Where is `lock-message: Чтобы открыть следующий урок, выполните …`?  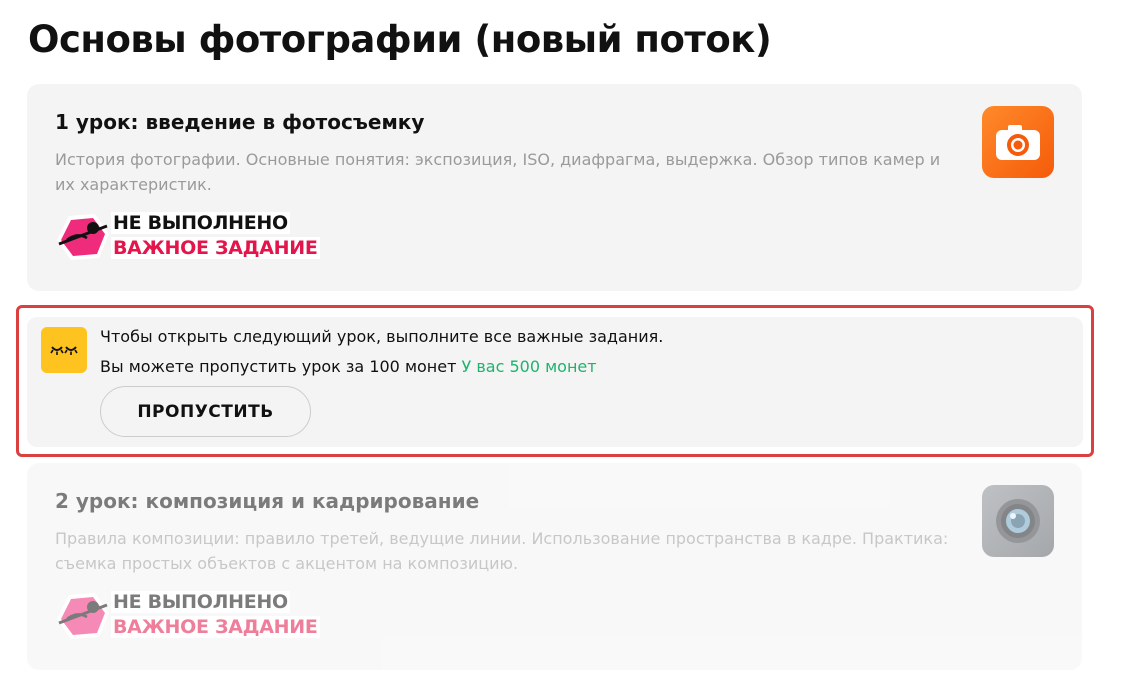
lock-message: Чтобы открыть следующий урок, выполните … is located at coordinates (382, 336).